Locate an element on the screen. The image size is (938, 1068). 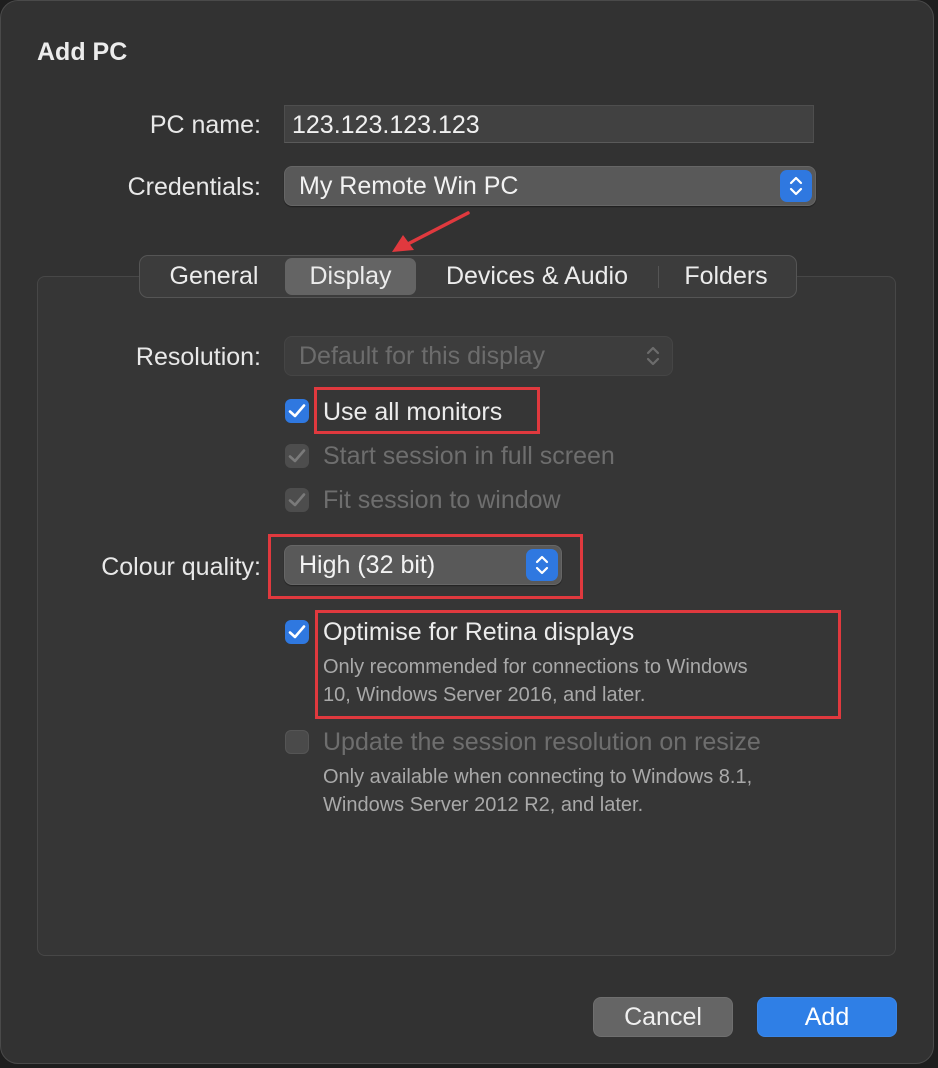
credentials-label: Credentials: is located at coordinates (194, 187).